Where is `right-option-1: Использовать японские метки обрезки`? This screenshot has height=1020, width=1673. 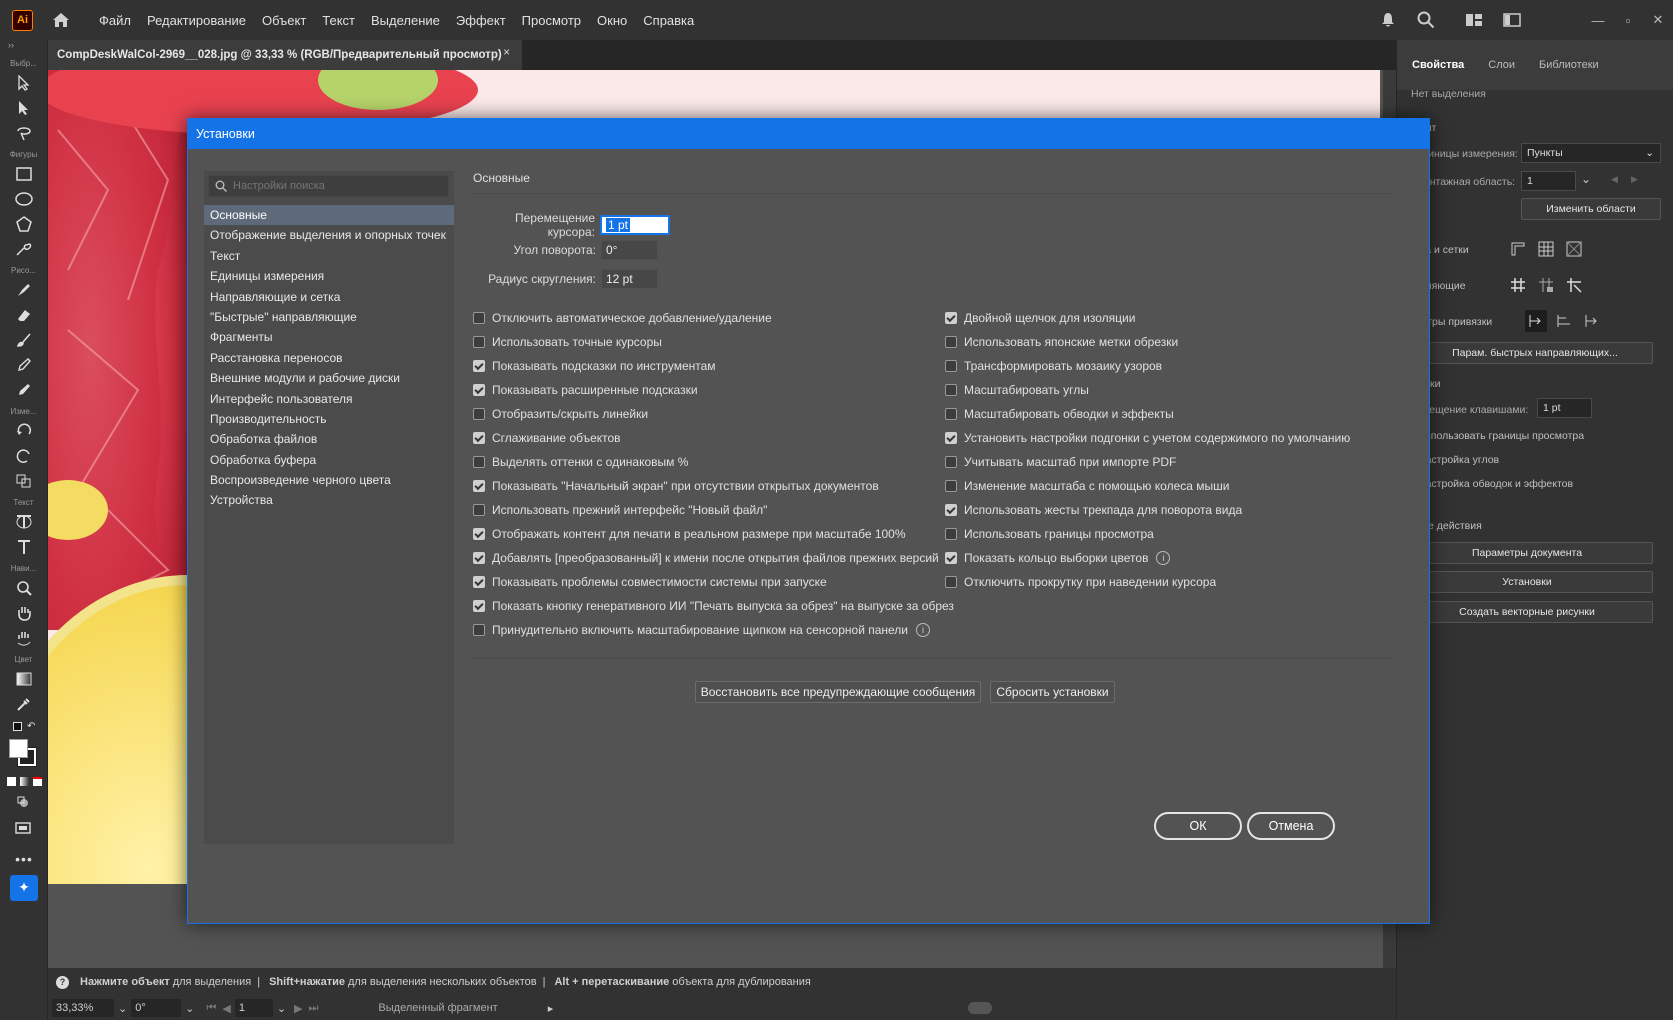
right-option-1: Использовать японские метки обрезки is located at coordinates (1061, 342).